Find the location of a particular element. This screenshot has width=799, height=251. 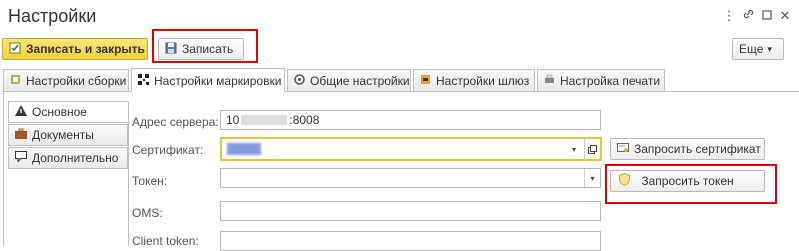

qrcode-icon is located at coordinates (143, 80).